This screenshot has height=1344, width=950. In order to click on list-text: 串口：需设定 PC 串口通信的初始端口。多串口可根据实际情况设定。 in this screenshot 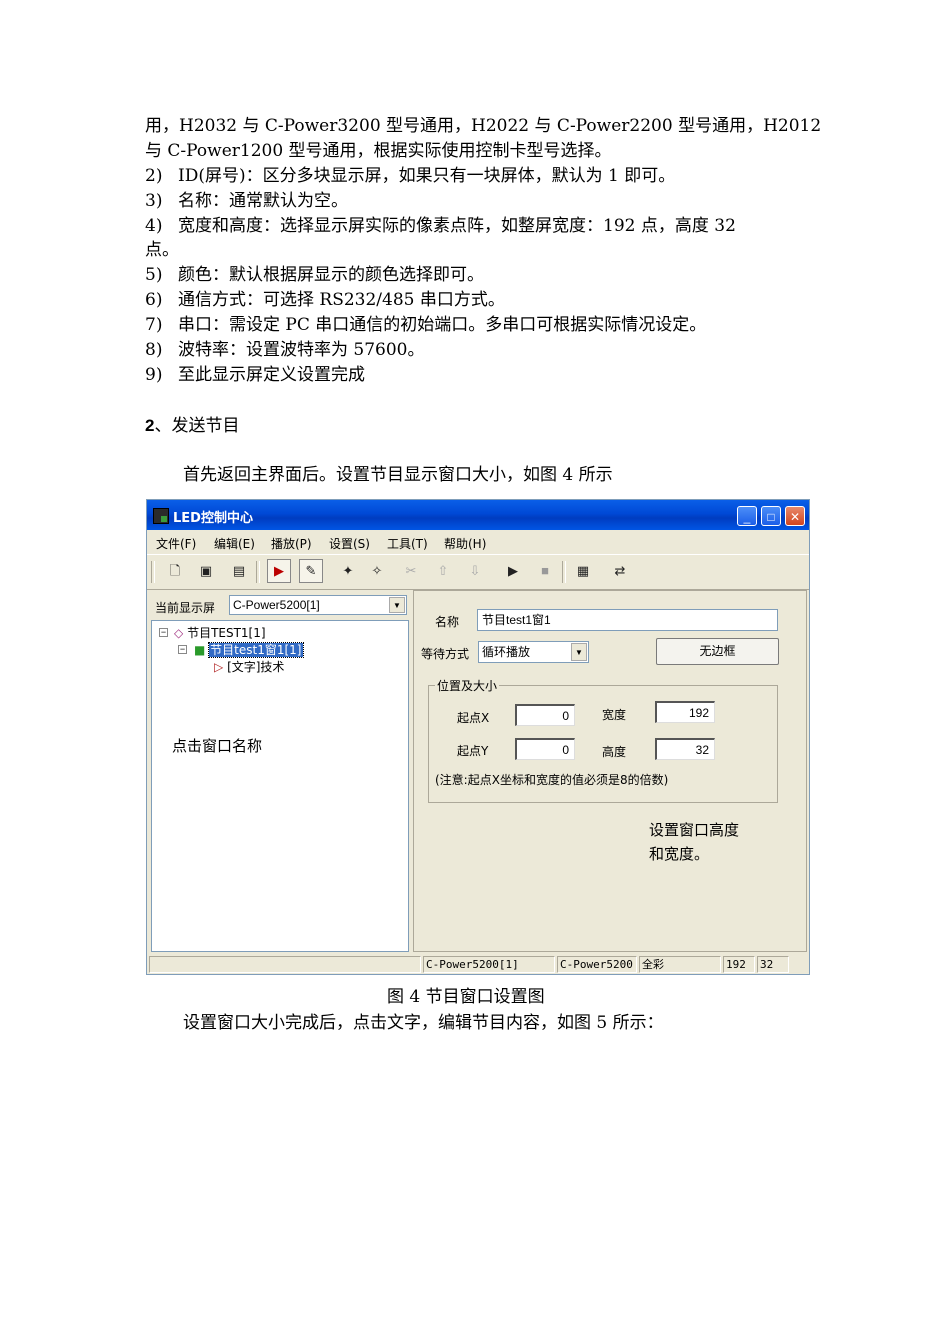, I will do `click(442, 325)`.